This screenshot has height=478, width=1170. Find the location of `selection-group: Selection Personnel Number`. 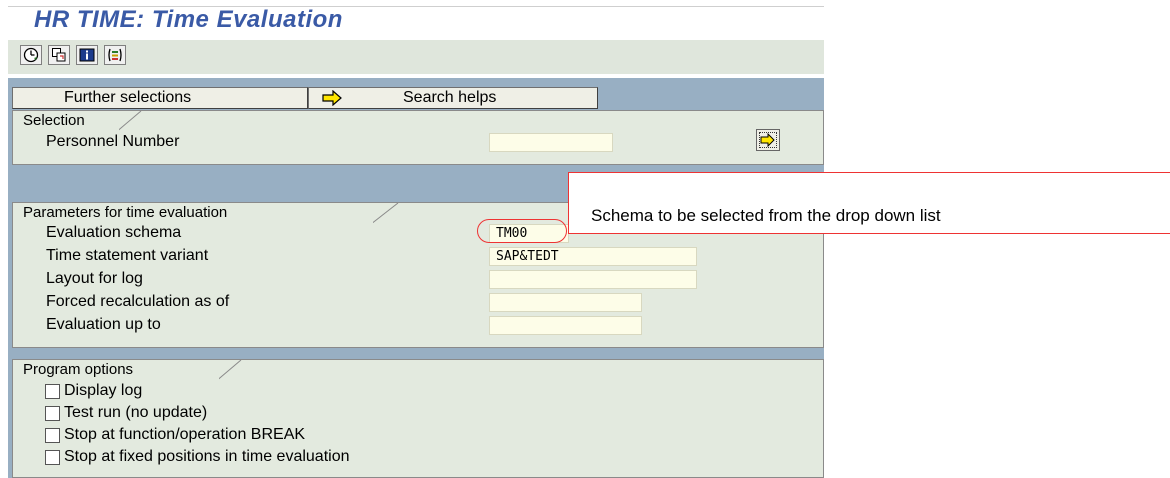

selection-group: Selection Personnel Number is located at coordinates (418, 137).